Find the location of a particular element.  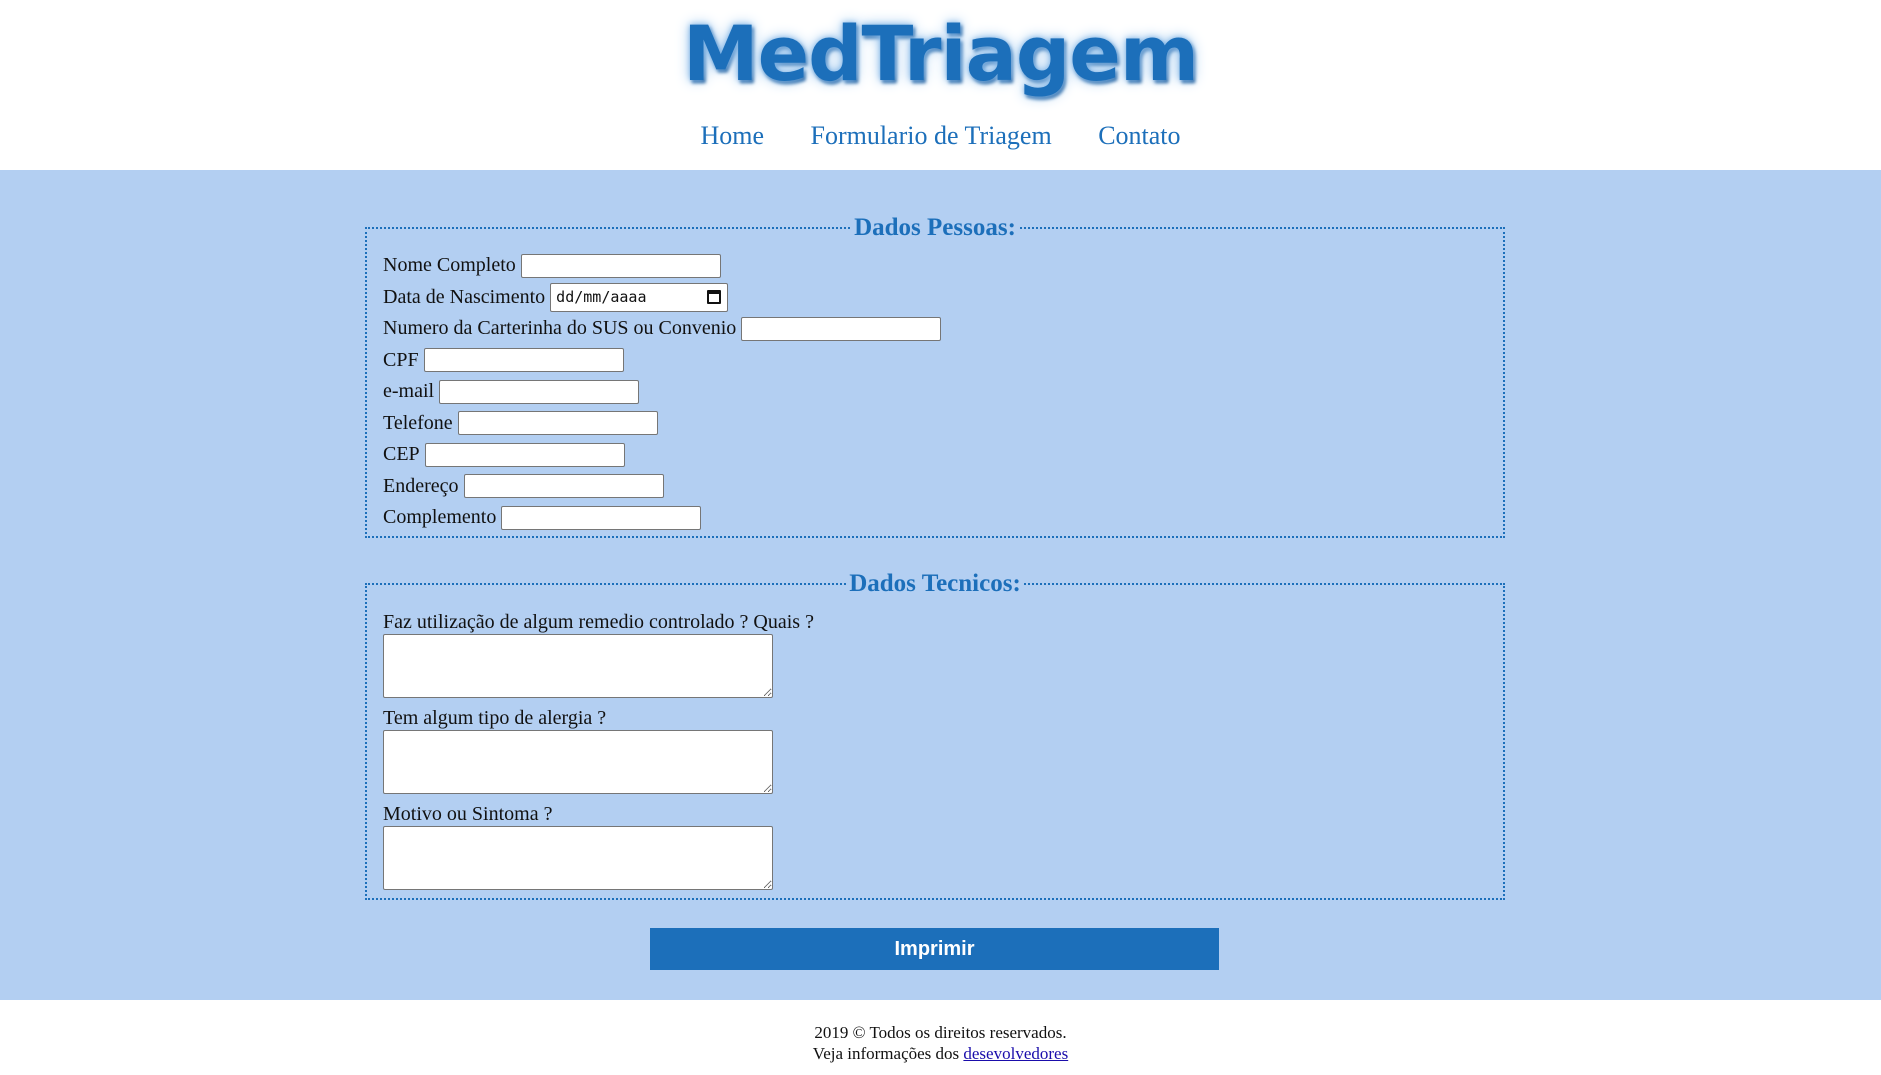

field-row-phone: Telefone is located at coordinates (935, 424).